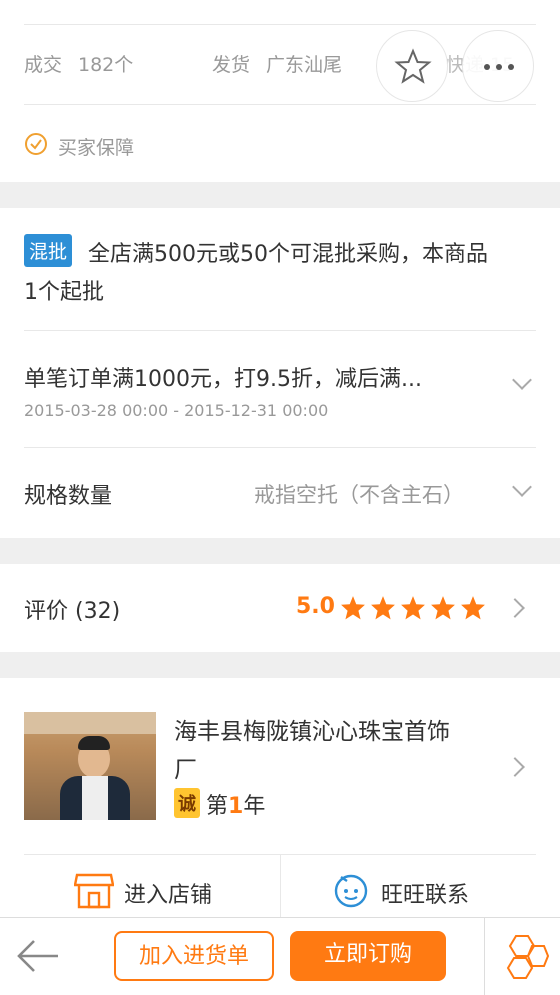 This screenshot has height=995, width=560. I want to click on rating-stars, so click(415, 608).